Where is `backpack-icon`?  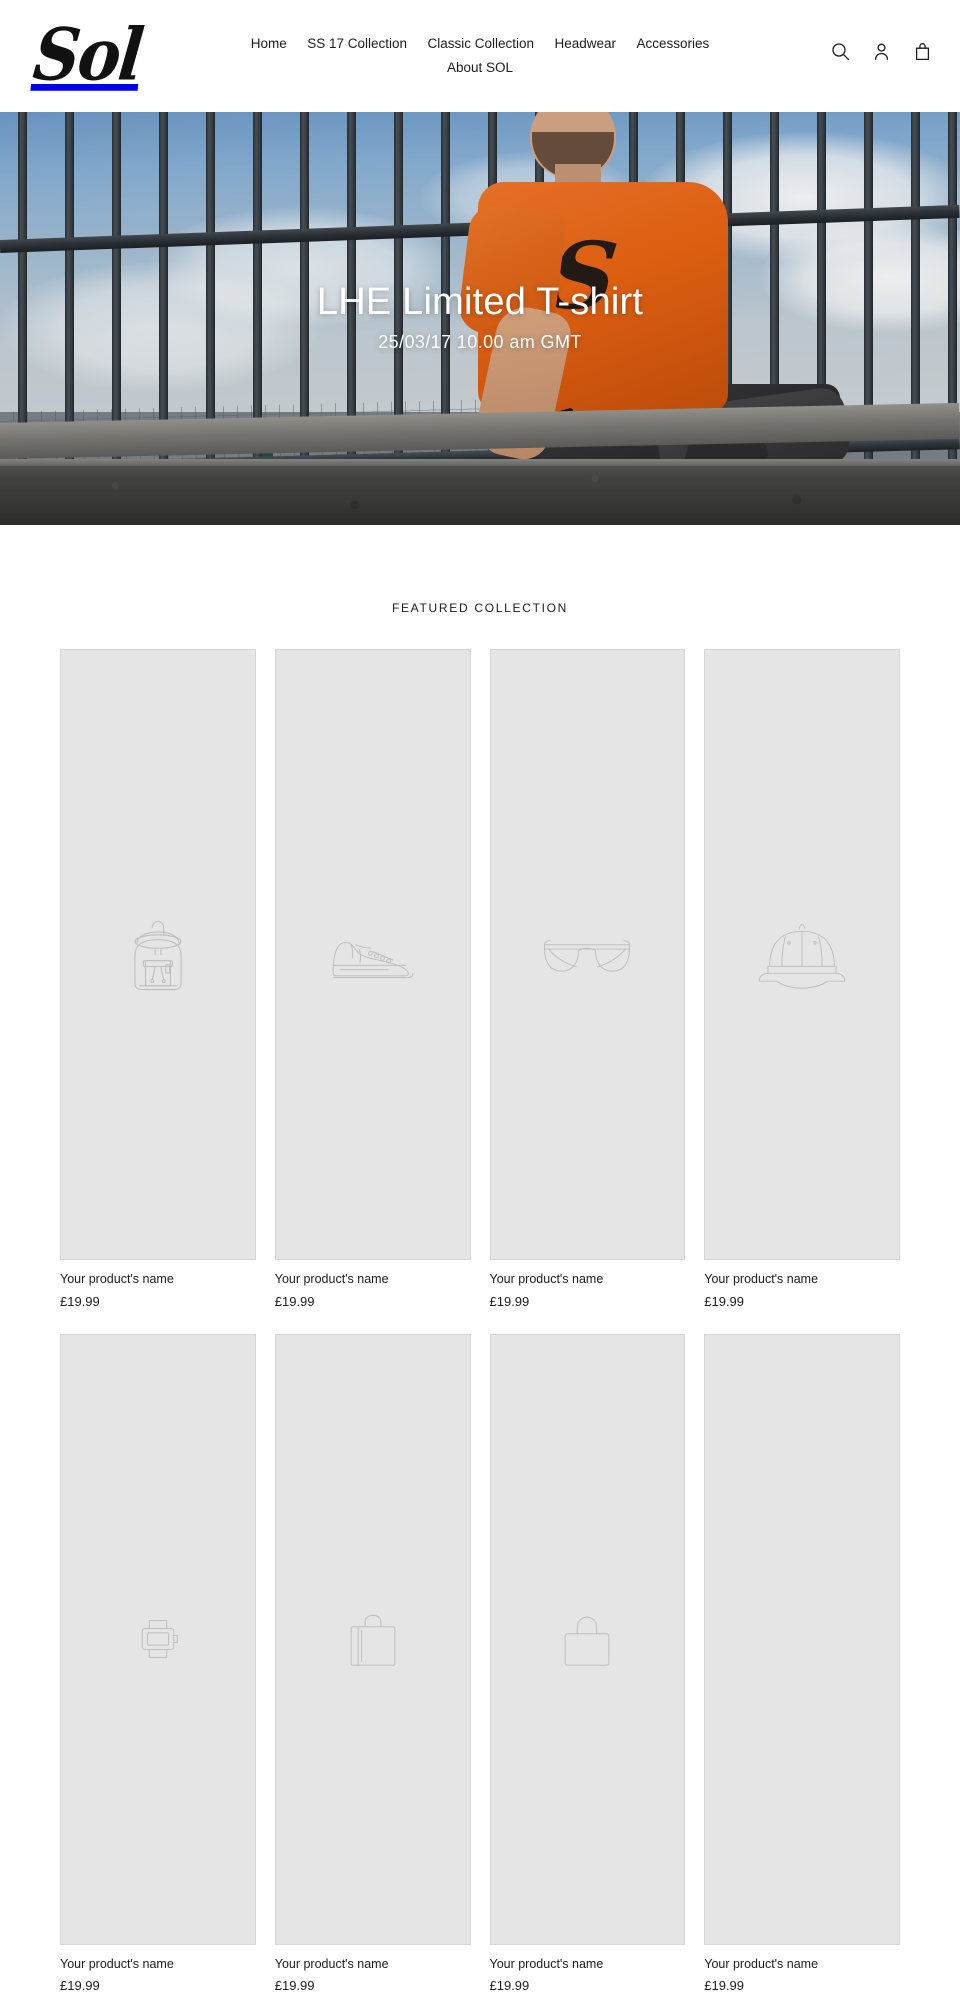 backpack-icon is located at coordinates (158, 955).